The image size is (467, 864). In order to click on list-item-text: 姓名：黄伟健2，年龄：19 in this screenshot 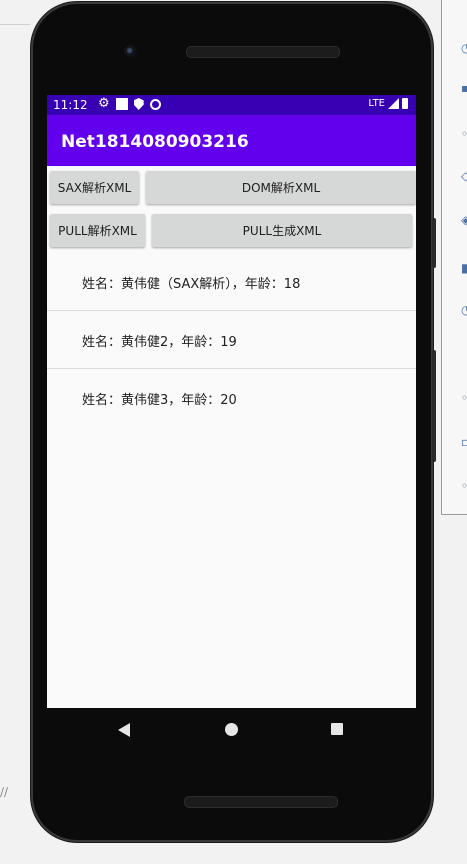, I will do `click(159, 342)`.